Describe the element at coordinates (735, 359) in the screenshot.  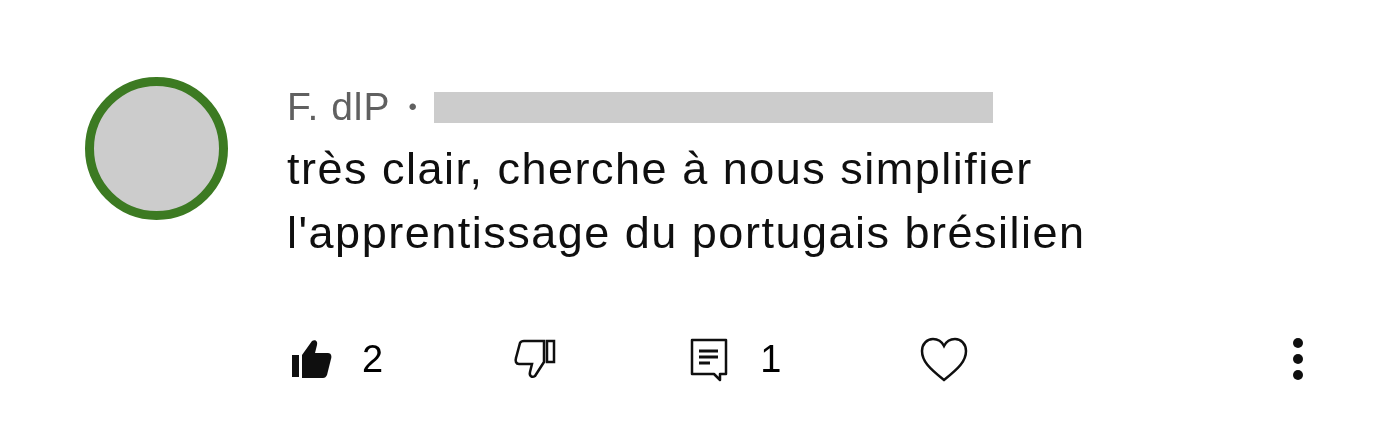
I see `reply-button: 1` at that location.